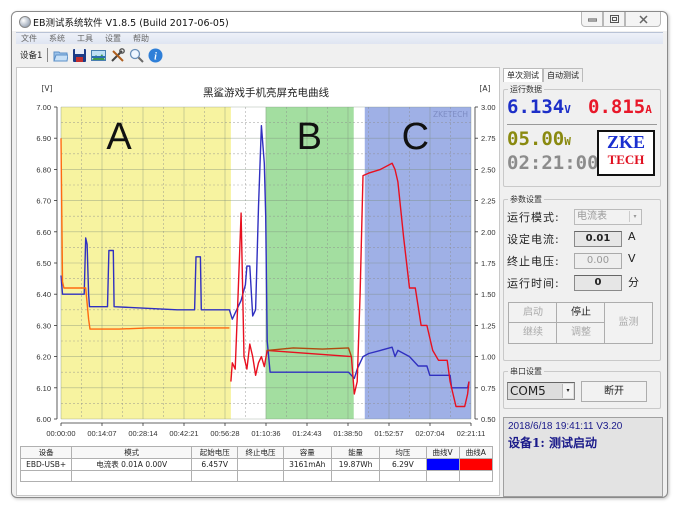 This screenshot has width=680, height=506. What do you see at coordinates (442, 452) in the screenshot?
I see `col-curve-v: 曲线V` at bounding box center [442, 452].